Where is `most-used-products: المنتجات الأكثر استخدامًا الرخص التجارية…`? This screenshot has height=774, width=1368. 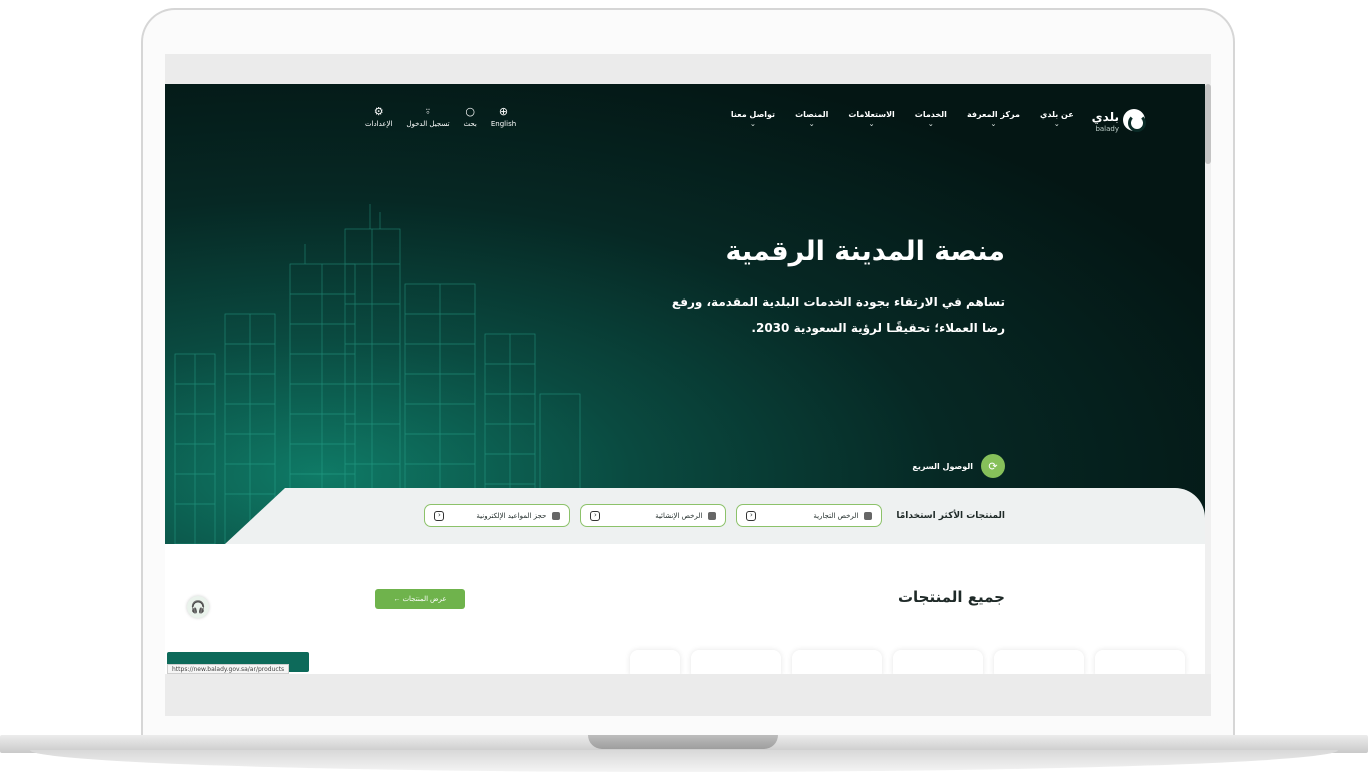
most-used-products: المنتجات الأكثر استخدامًا الرخص التجارية… is located at coordinates (714, 515).